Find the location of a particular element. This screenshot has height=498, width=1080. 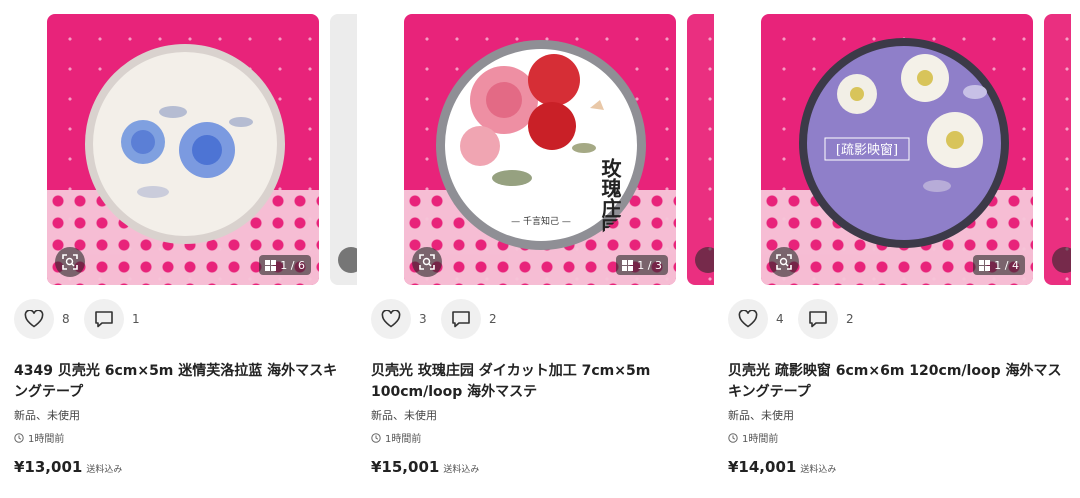

price-row: ¥15,001 送料込み is located at coordinates (425, 467).